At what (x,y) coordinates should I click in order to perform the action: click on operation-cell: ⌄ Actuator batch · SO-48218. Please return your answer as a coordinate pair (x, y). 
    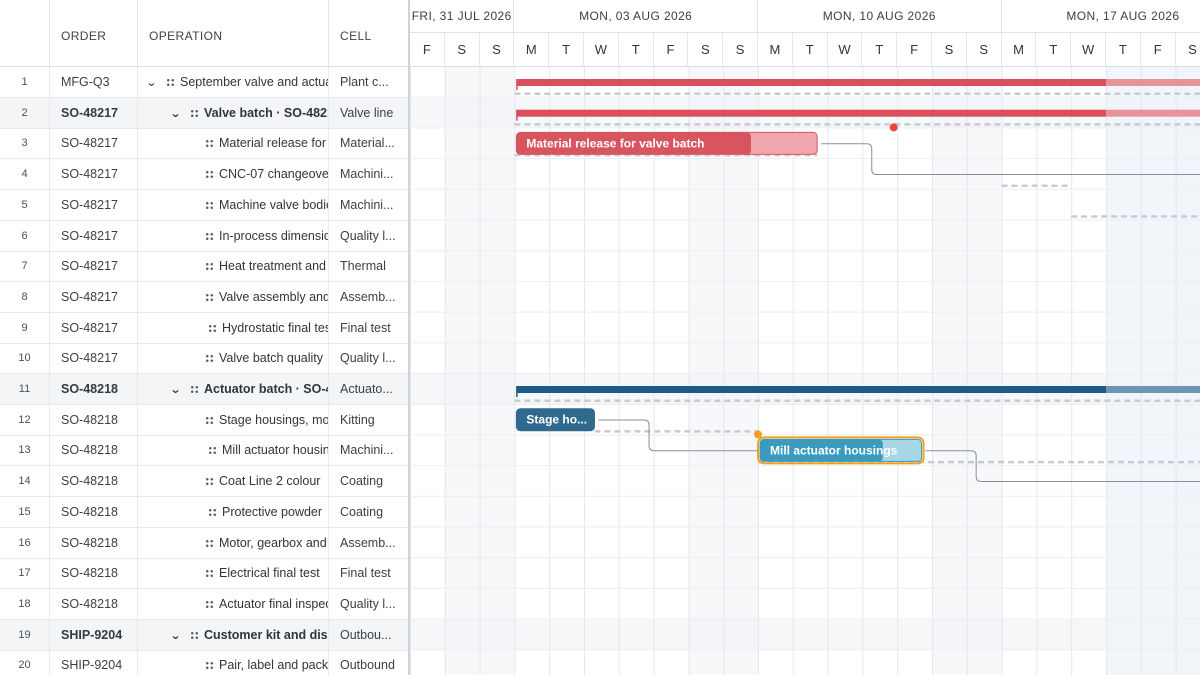
    Looking at the image, I should click on (233, 389).